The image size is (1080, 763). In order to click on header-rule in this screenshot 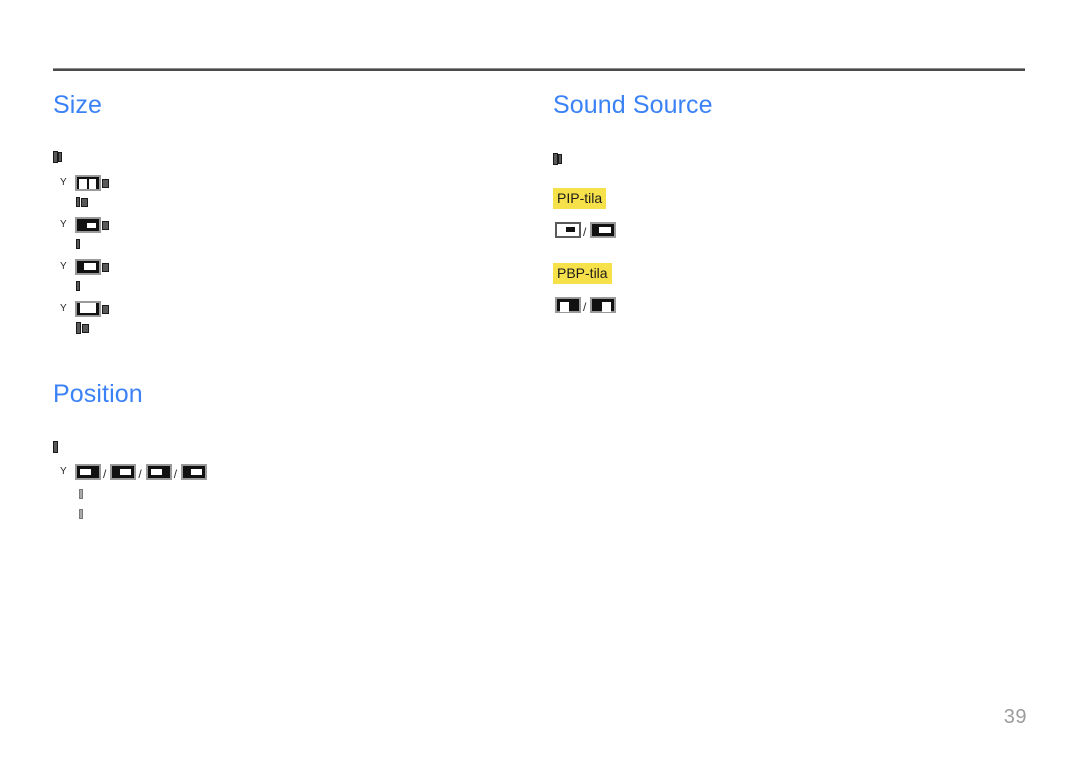, I will do `click(539, 69)`.